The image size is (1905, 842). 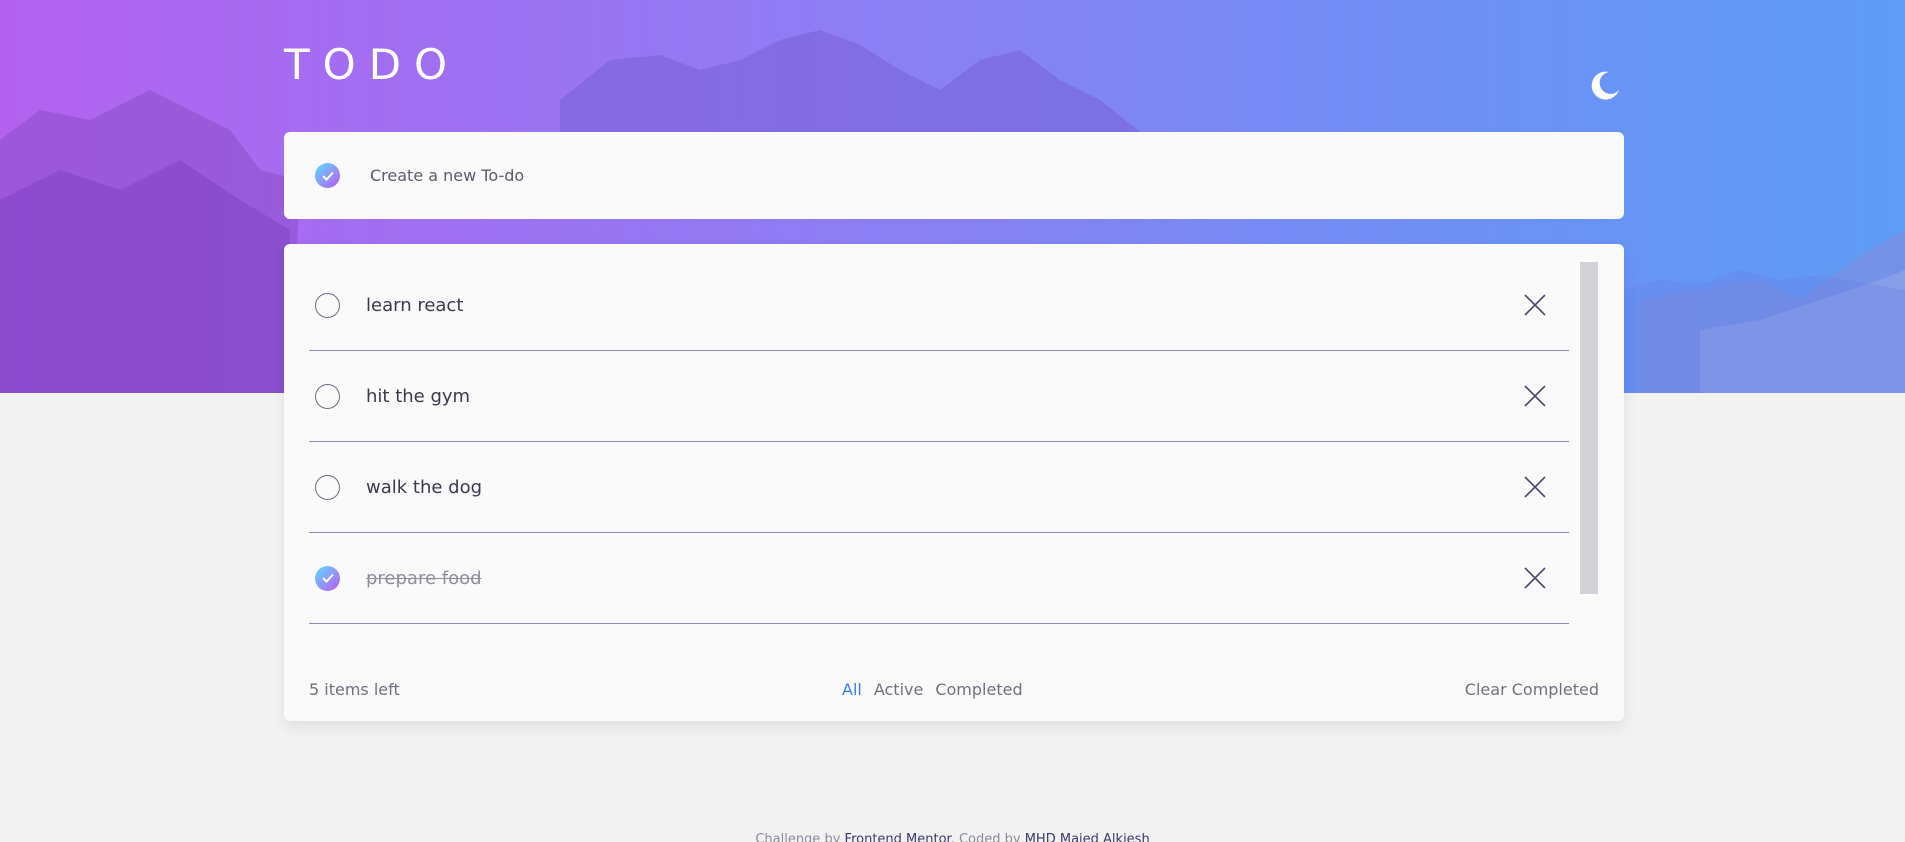 I want to click on clear-completed-button: Clear Completed, so click(x=1532, y=689).